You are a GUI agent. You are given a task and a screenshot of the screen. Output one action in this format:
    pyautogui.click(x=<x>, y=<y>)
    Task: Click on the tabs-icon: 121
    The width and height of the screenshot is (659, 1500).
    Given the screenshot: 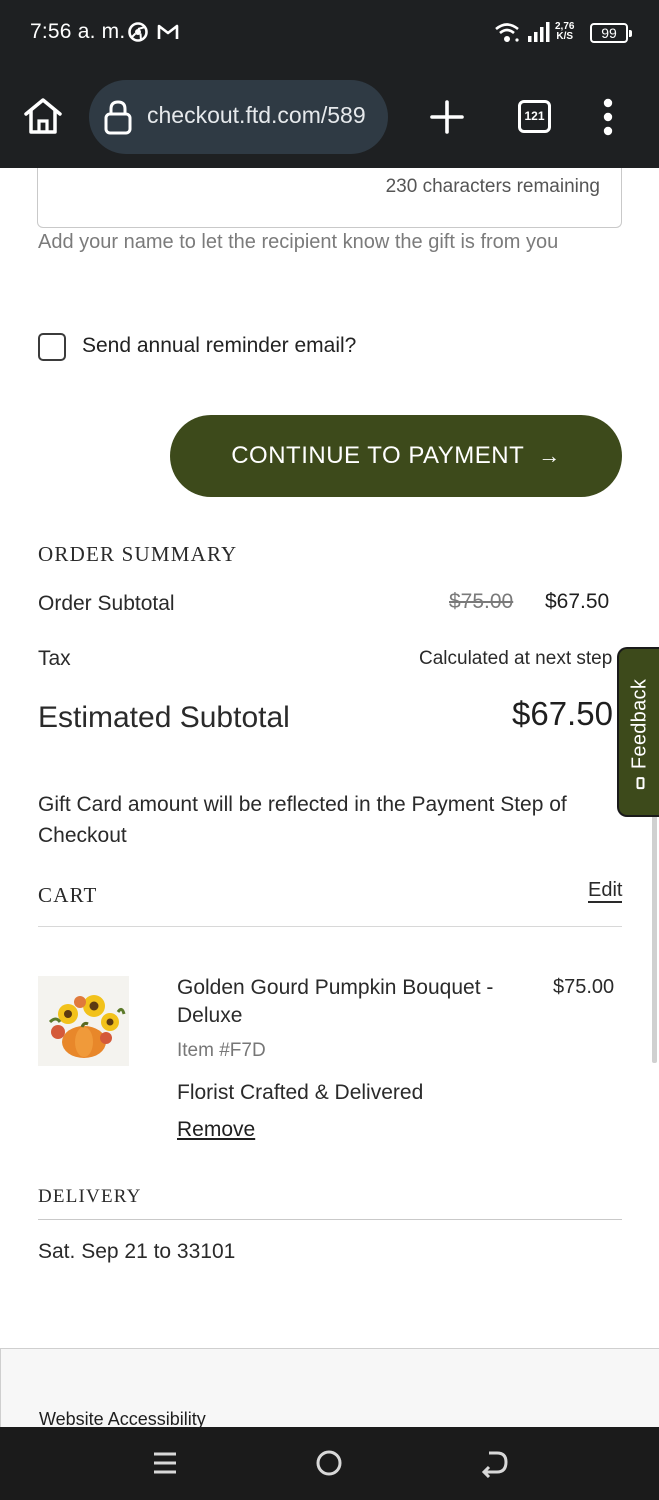 What is the action you would take?
    pyautogui.click(x=534, y=116)
    